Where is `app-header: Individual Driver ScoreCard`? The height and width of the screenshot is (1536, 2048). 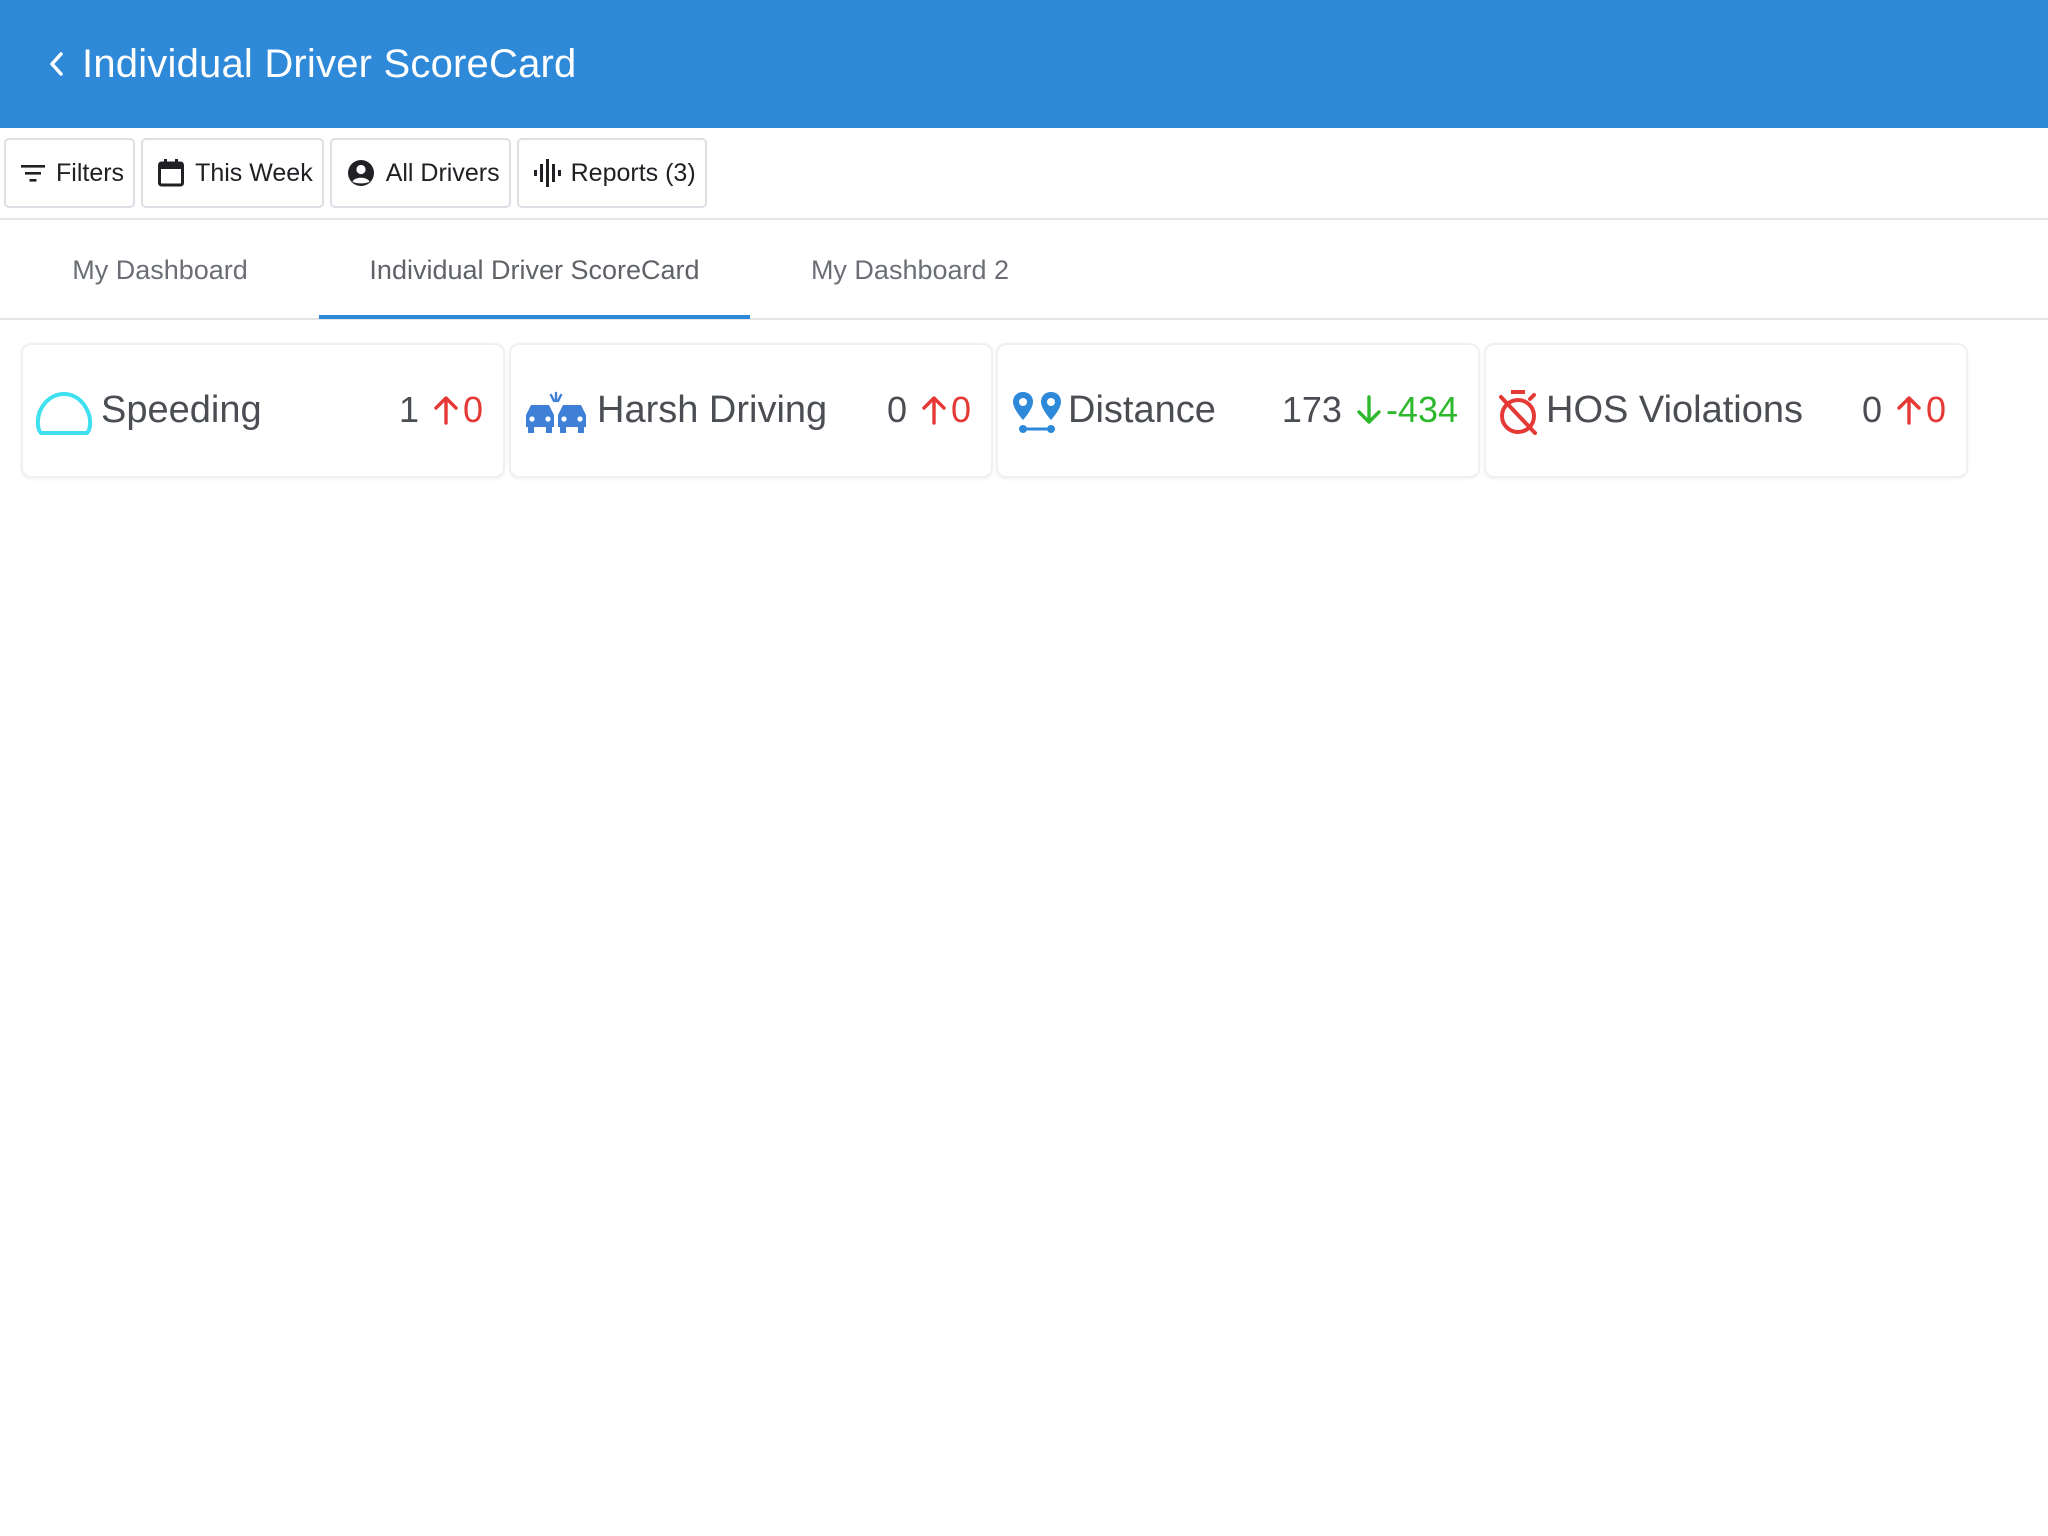
app-header: Individual Driver ScoreCard is located at coordinates (1024, 64).